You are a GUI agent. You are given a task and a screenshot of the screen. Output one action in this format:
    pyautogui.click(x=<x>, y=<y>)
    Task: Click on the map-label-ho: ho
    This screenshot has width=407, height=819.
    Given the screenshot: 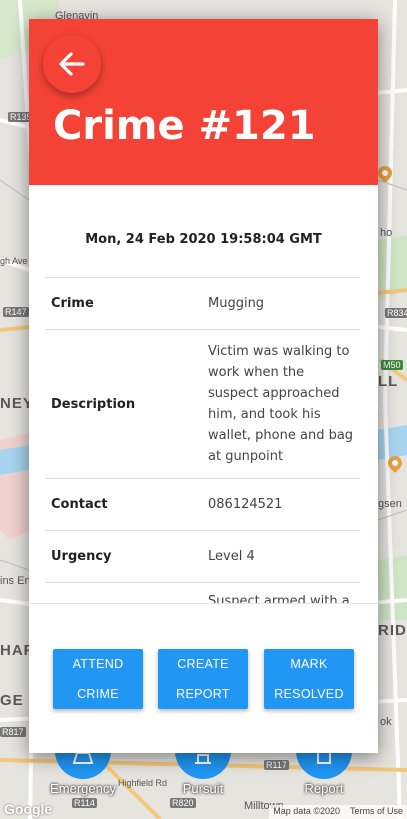 What is the action you would take?
    pyautogui.click(x=386, y=233)
    